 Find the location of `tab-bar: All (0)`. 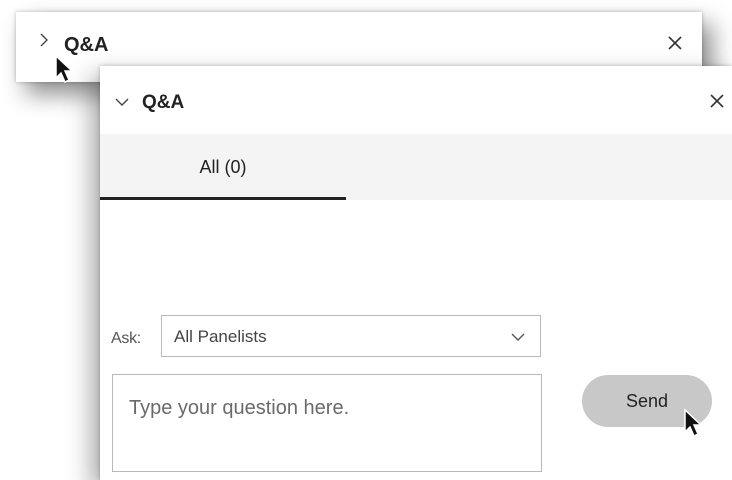

tab-bar: All (0) is located at coordinates (416, 167).